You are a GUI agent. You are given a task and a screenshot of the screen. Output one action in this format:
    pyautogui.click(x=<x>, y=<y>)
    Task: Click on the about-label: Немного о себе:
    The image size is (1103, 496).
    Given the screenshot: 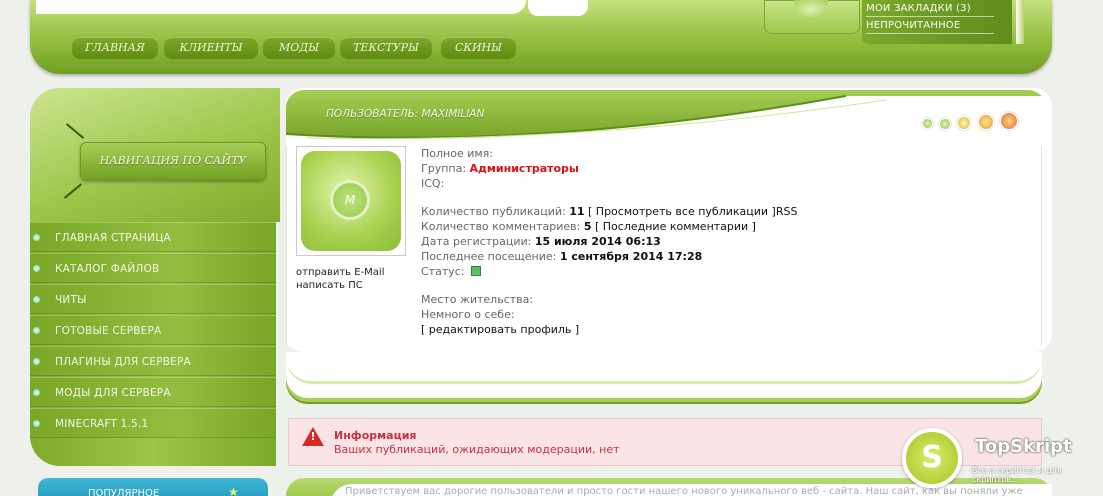 What is the action you would take?
    pyautogui.click(x=468, y=314)
    